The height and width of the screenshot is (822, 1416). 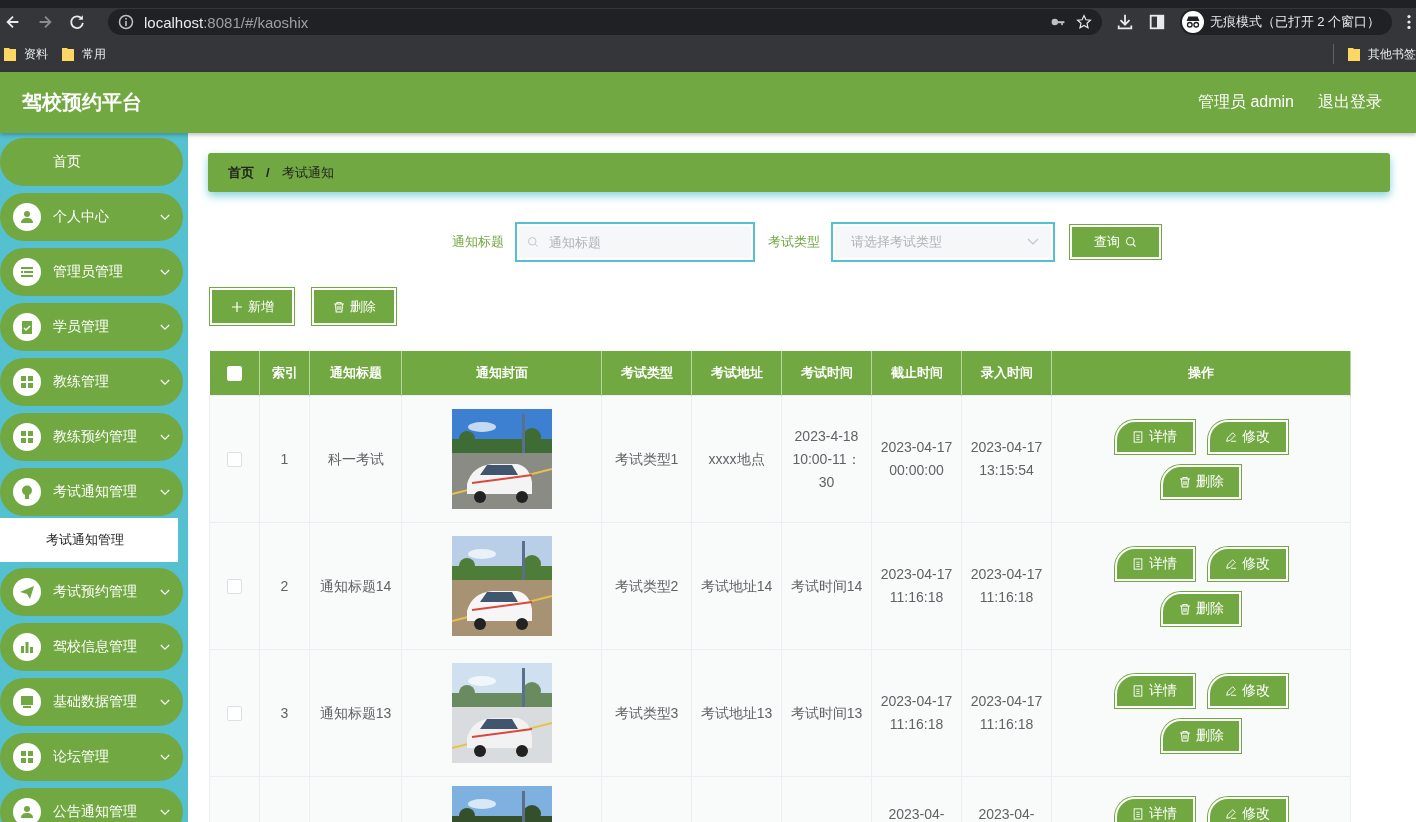 What do you see at coordinates (91, 647) in the screenshot?
I see `sidebar-item: 驾校信息管理` at bounding box center [91, 647].